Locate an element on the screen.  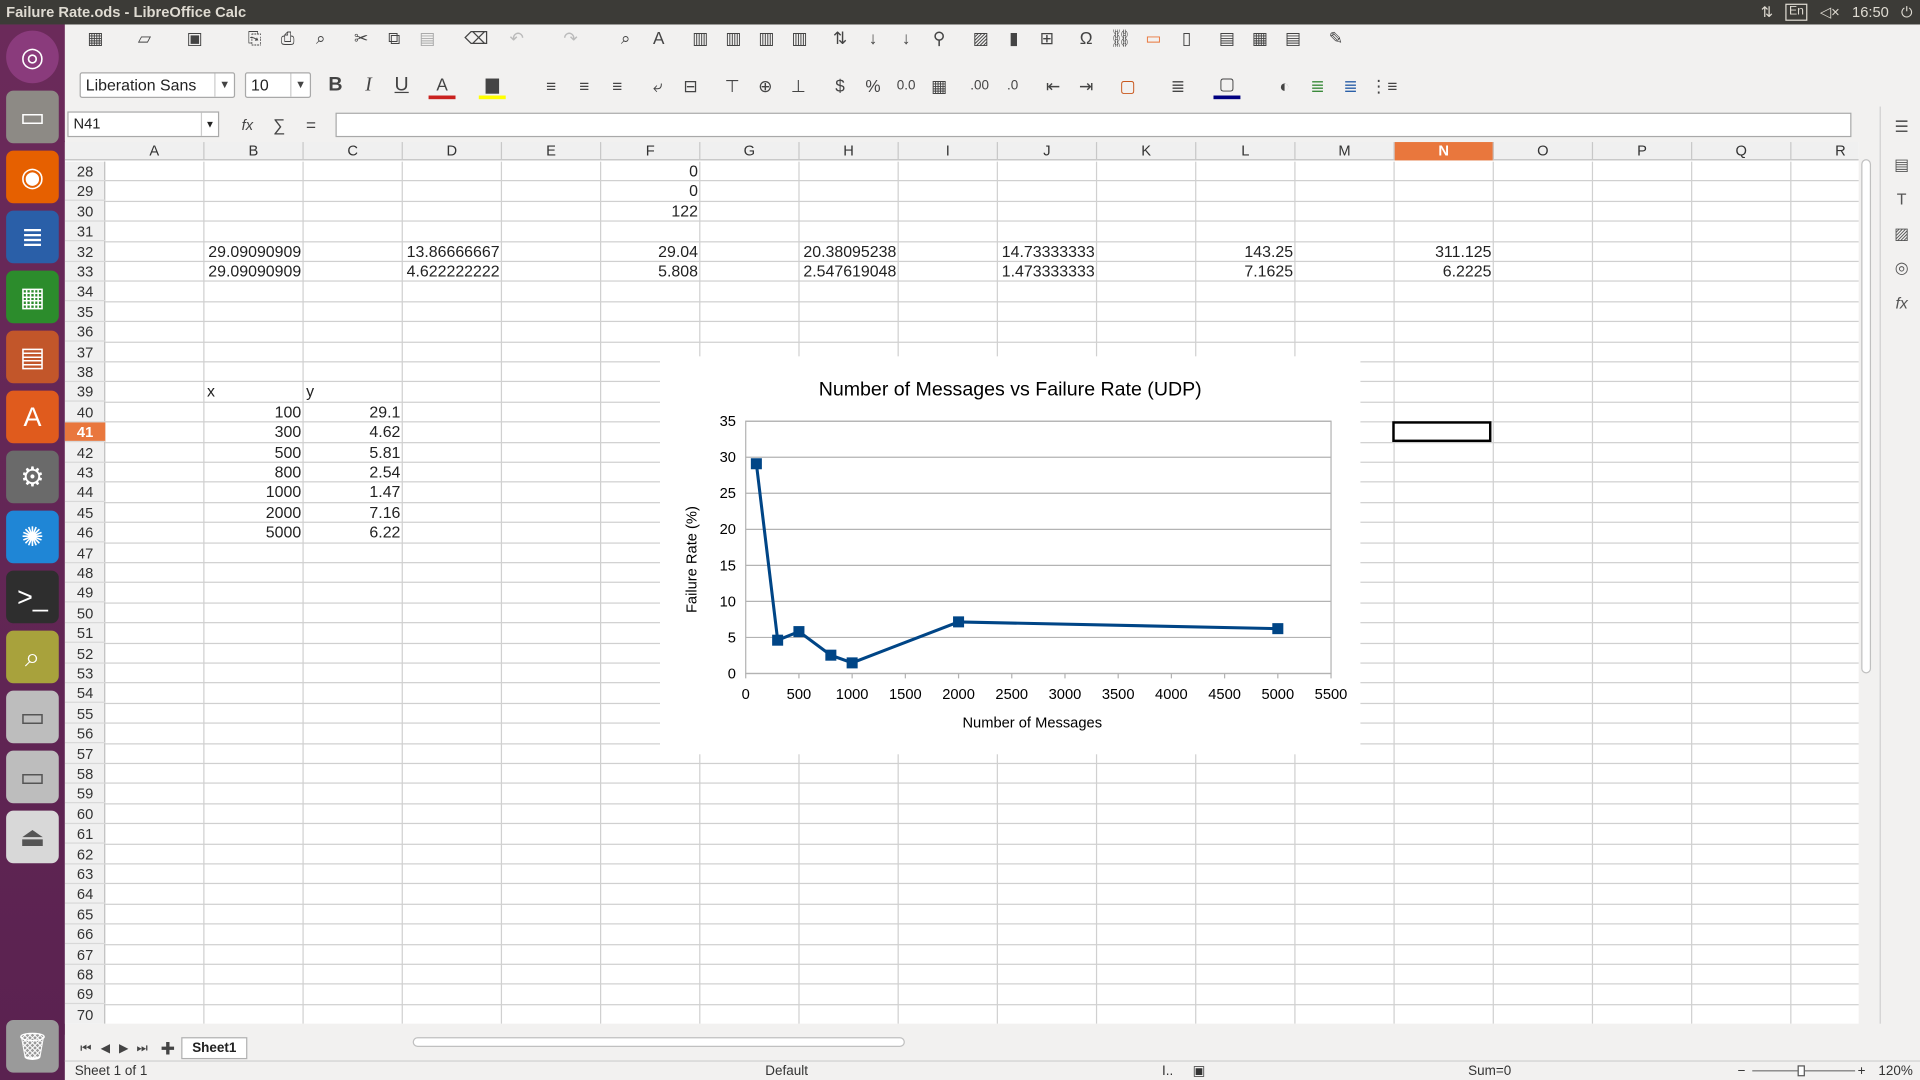
print-preview-icon: ⌕ is located at coordinates (320, 37).